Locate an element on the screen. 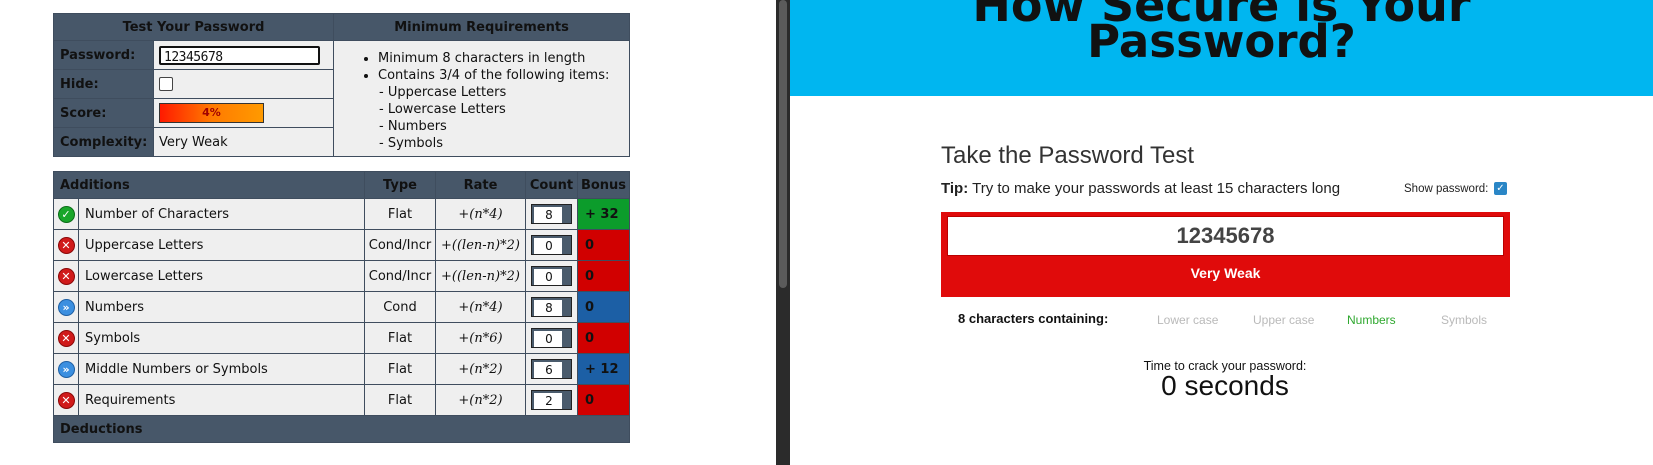 The height and width of the screenshot is (465, 1653). addition-row: ✕ Symbols Flat +(n*6) 0 0 is located at coordinates (341, 338).